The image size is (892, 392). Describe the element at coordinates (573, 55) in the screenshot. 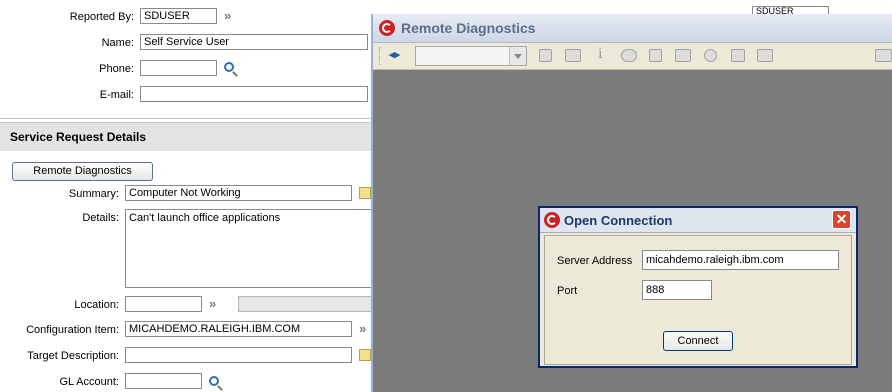

I see `keyboard-icon` at that location.